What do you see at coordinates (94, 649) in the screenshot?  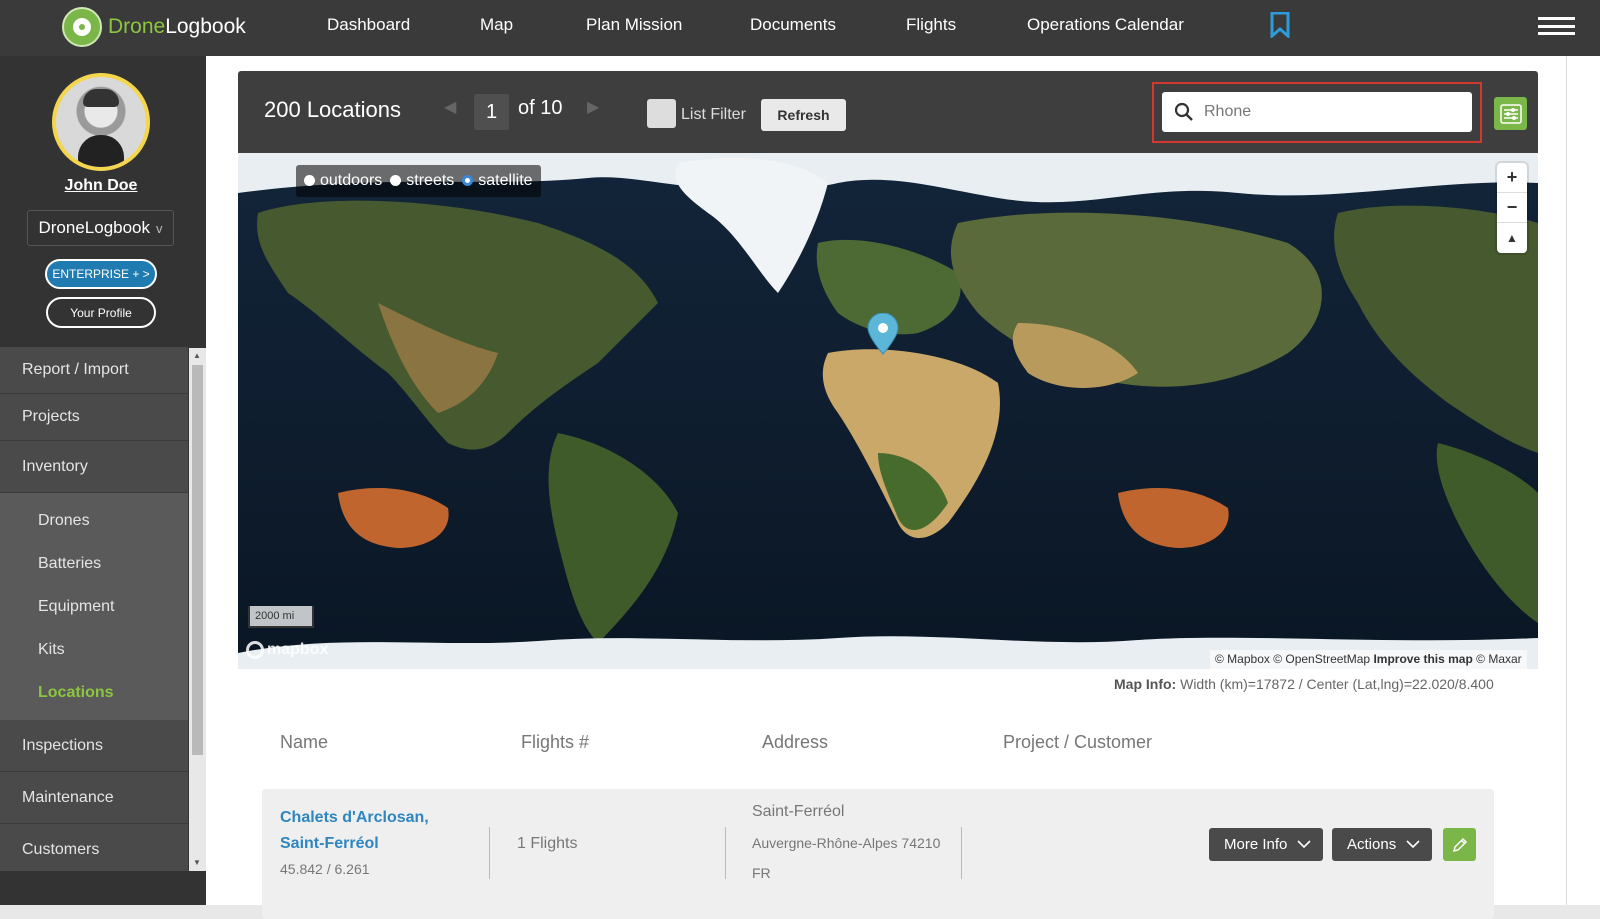 I see `sidebar-item-kits: Kits` at bounding box center [94, 649].